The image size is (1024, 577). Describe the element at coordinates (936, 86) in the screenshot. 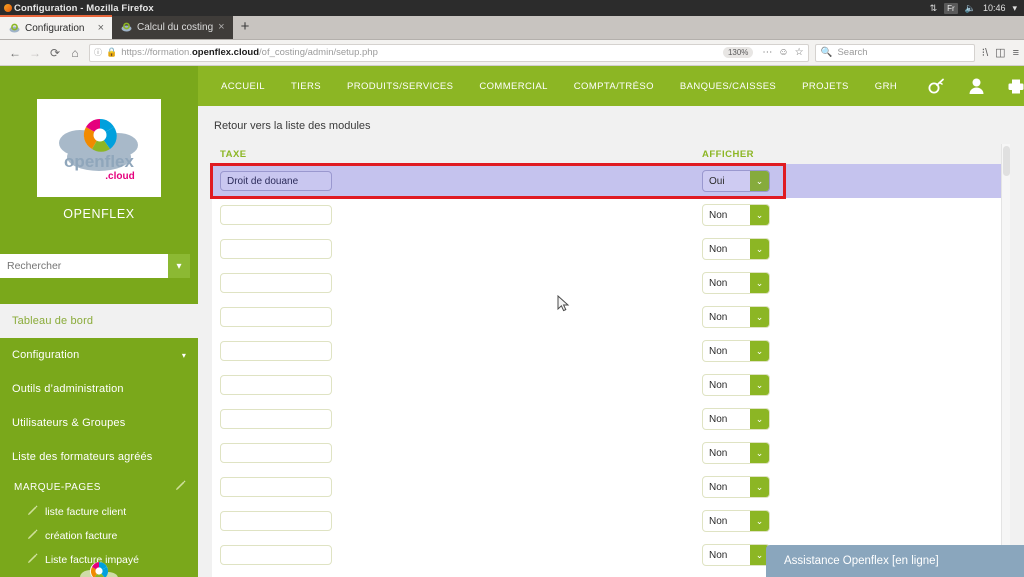

I see `tools-icon` at that location.